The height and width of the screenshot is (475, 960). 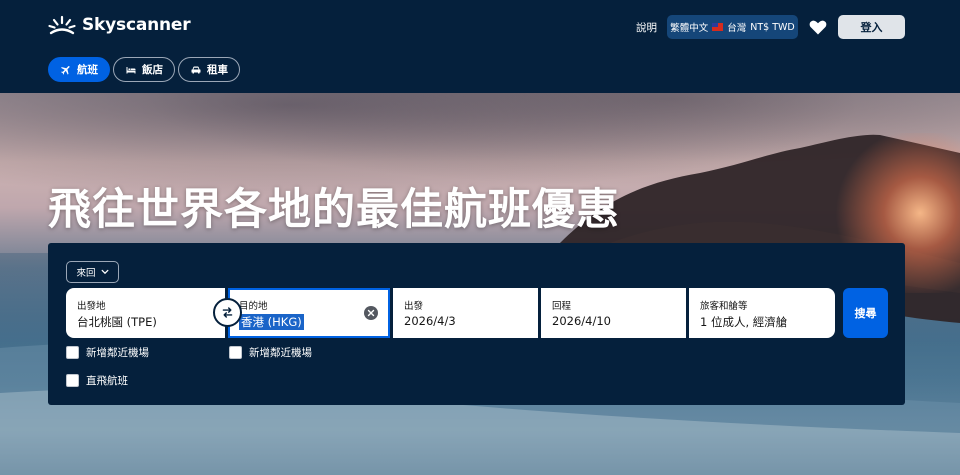 I want to click on tab-cars: 租車, so click(x=209, y=69).